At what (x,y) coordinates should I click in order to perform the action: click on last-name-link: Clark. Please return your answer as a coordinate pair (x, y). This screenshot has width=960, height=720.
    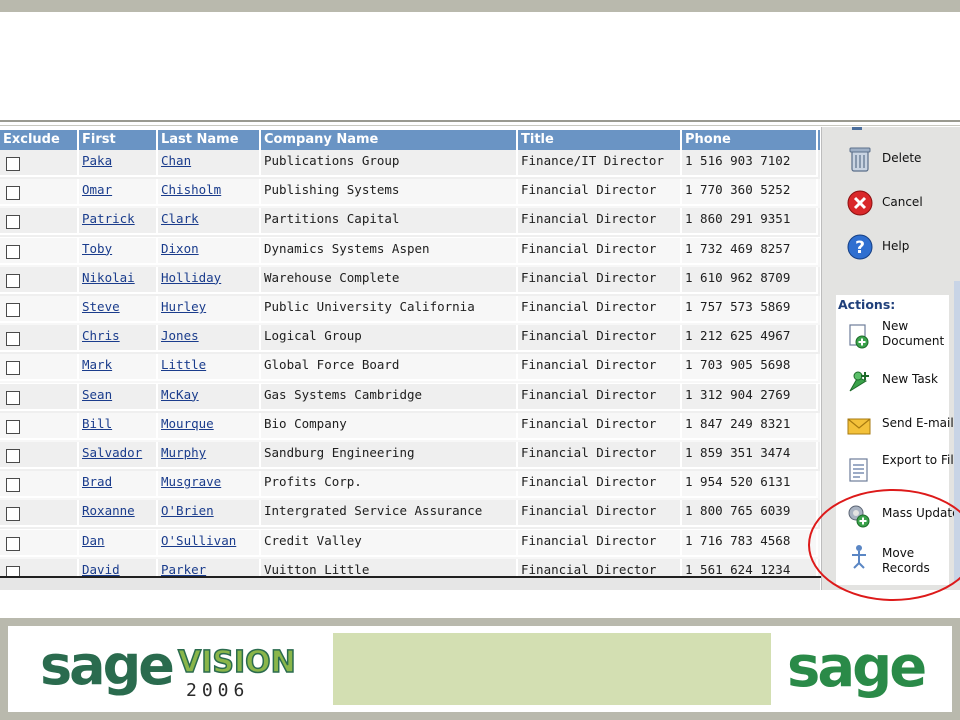
    Looking at the image, I should click on (180, 218).